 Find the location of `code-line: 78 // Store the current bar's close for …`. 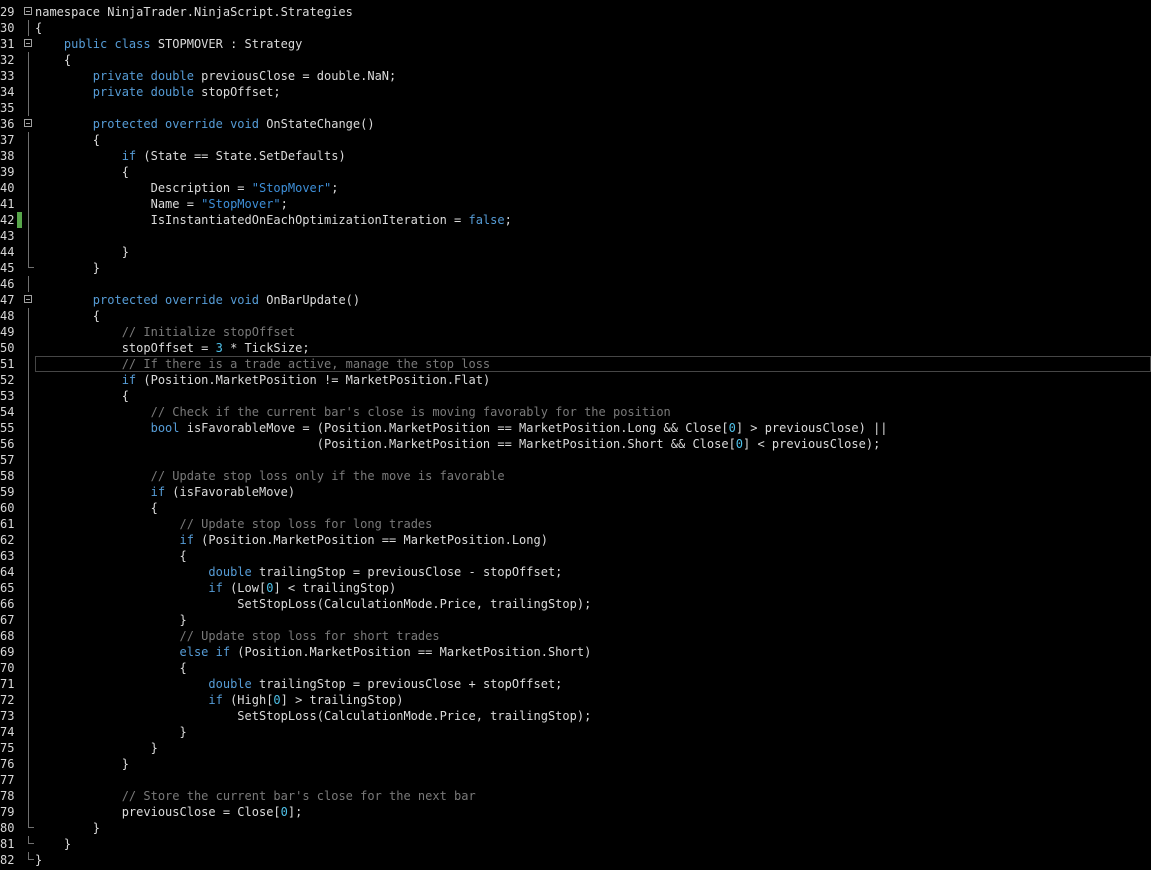

code-line: 78 // Store the current bar's close for … is located at coordinates (575, 796).